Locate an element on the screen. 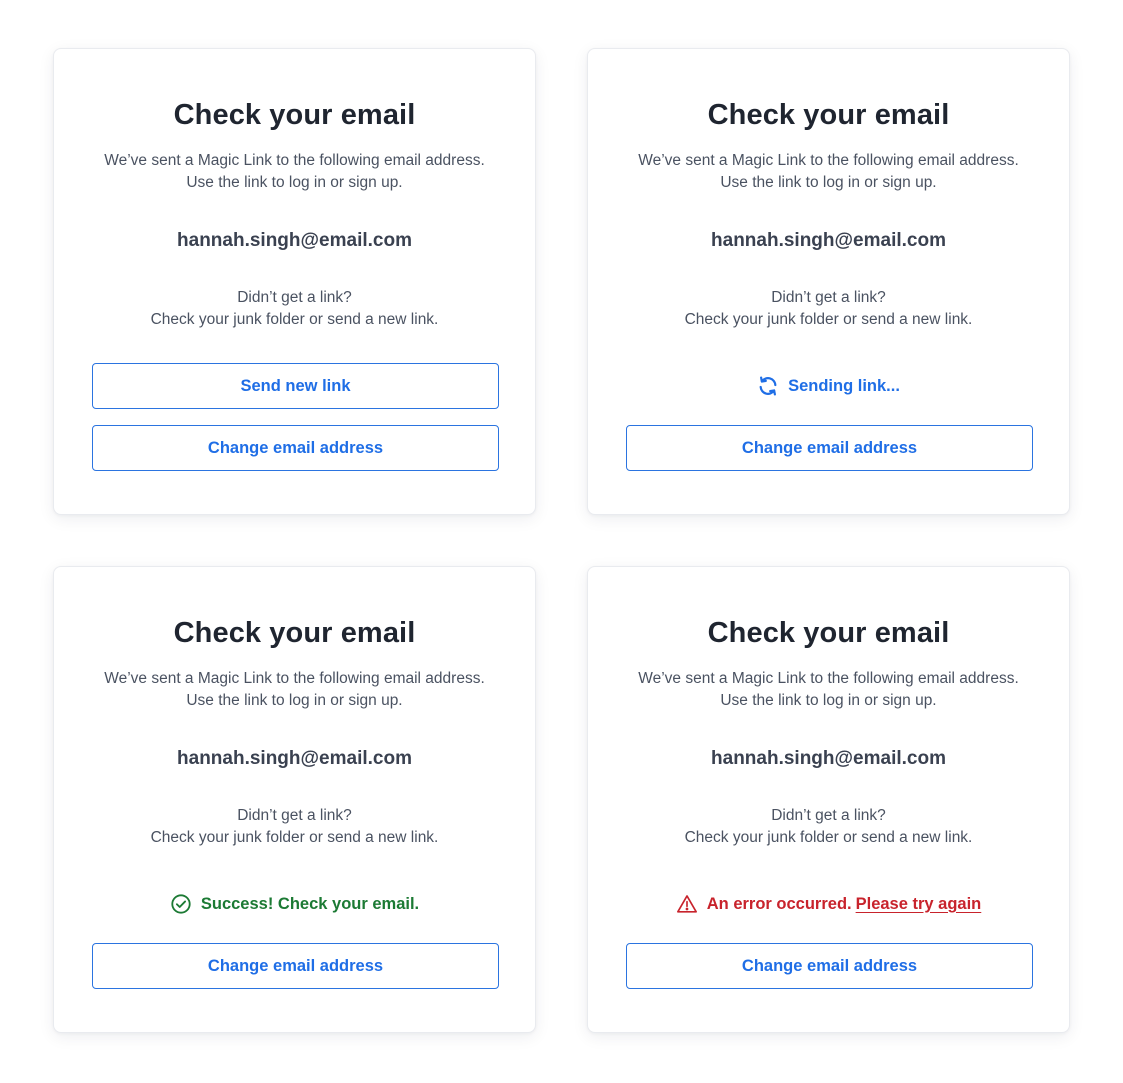  error-status: An error occurred. Please try again is located at coordinates (828, 904).